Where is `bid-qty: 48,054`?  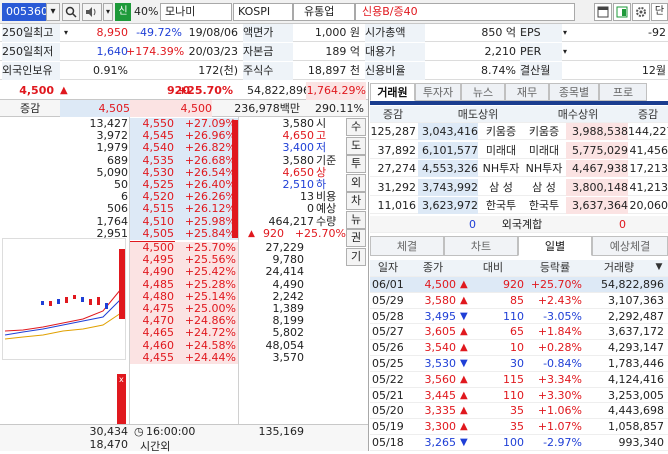 bid-qty: 48,054 is located at coordinates (271, 345).